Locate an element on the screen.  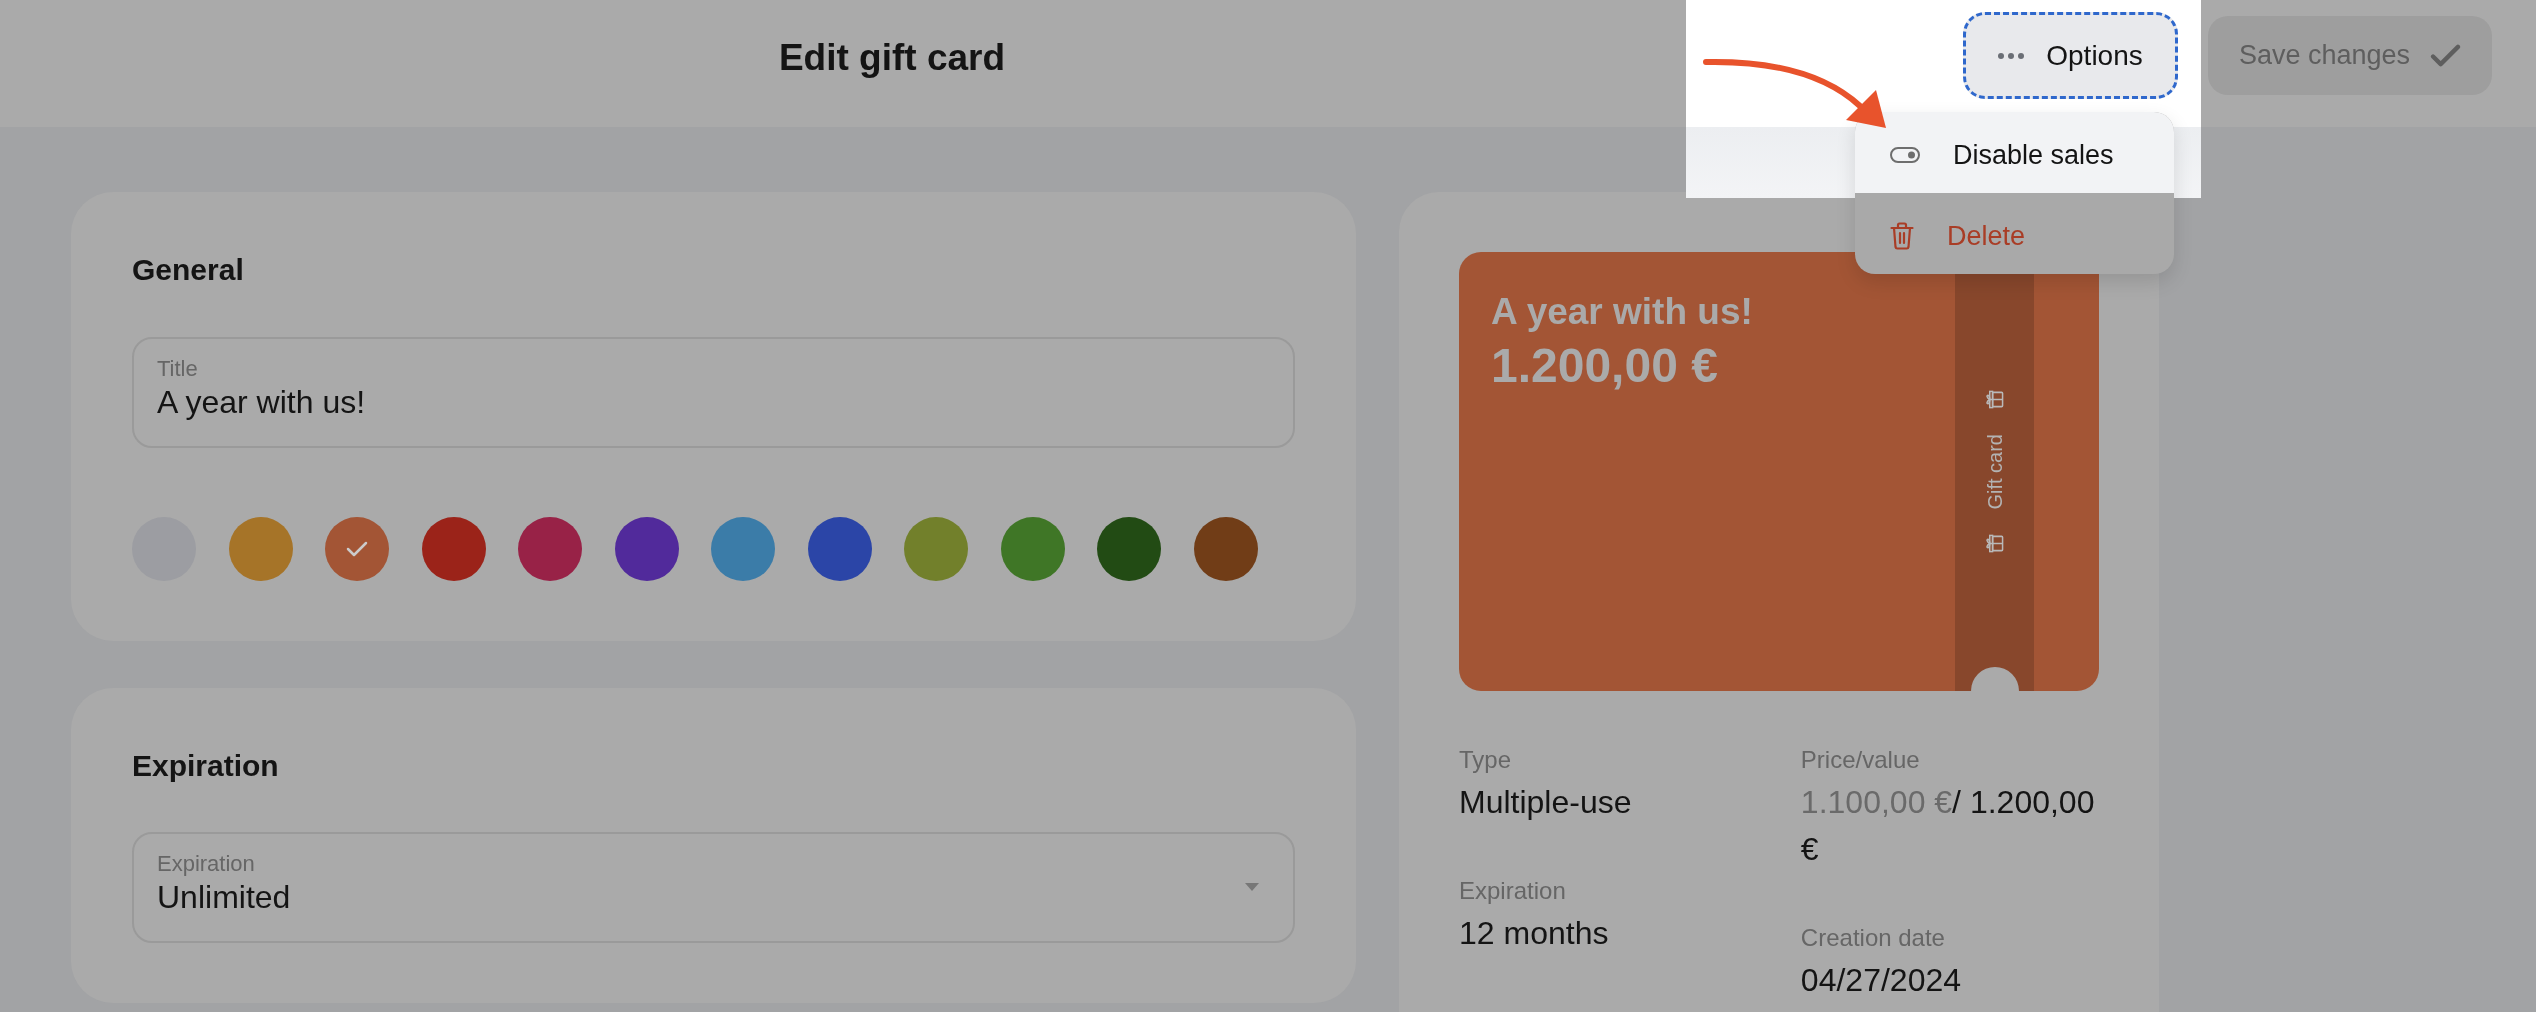
detail-label: Price/value is located at coordinates (1860, 760).